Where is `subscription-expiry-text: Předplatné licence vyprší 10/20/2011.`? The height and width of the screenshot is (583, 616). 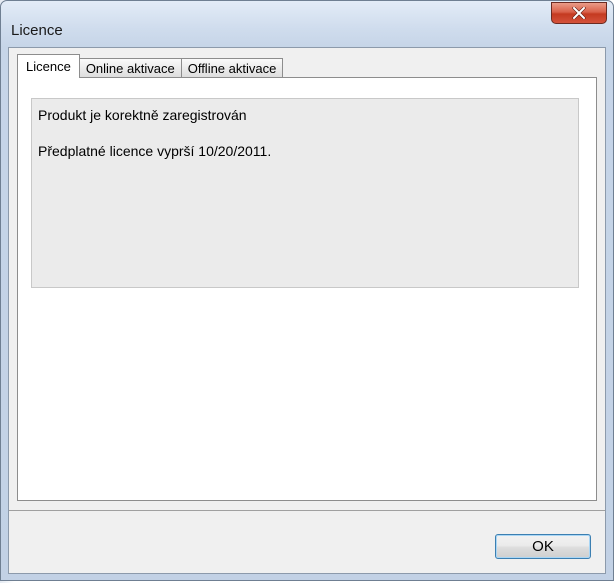 subscription-expiry-text: Předplatné licence vyprší 10/20/2011. is located at coordinates (155, 151).